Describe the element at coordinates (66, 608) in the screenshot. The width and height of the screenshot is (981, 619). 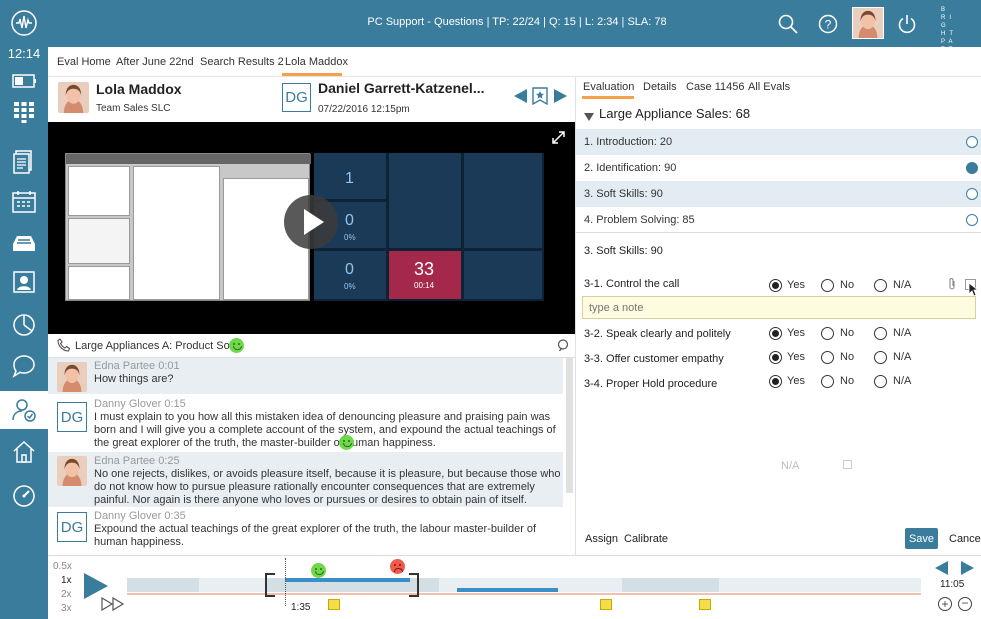
I see `speed-option: 3x` at that location.